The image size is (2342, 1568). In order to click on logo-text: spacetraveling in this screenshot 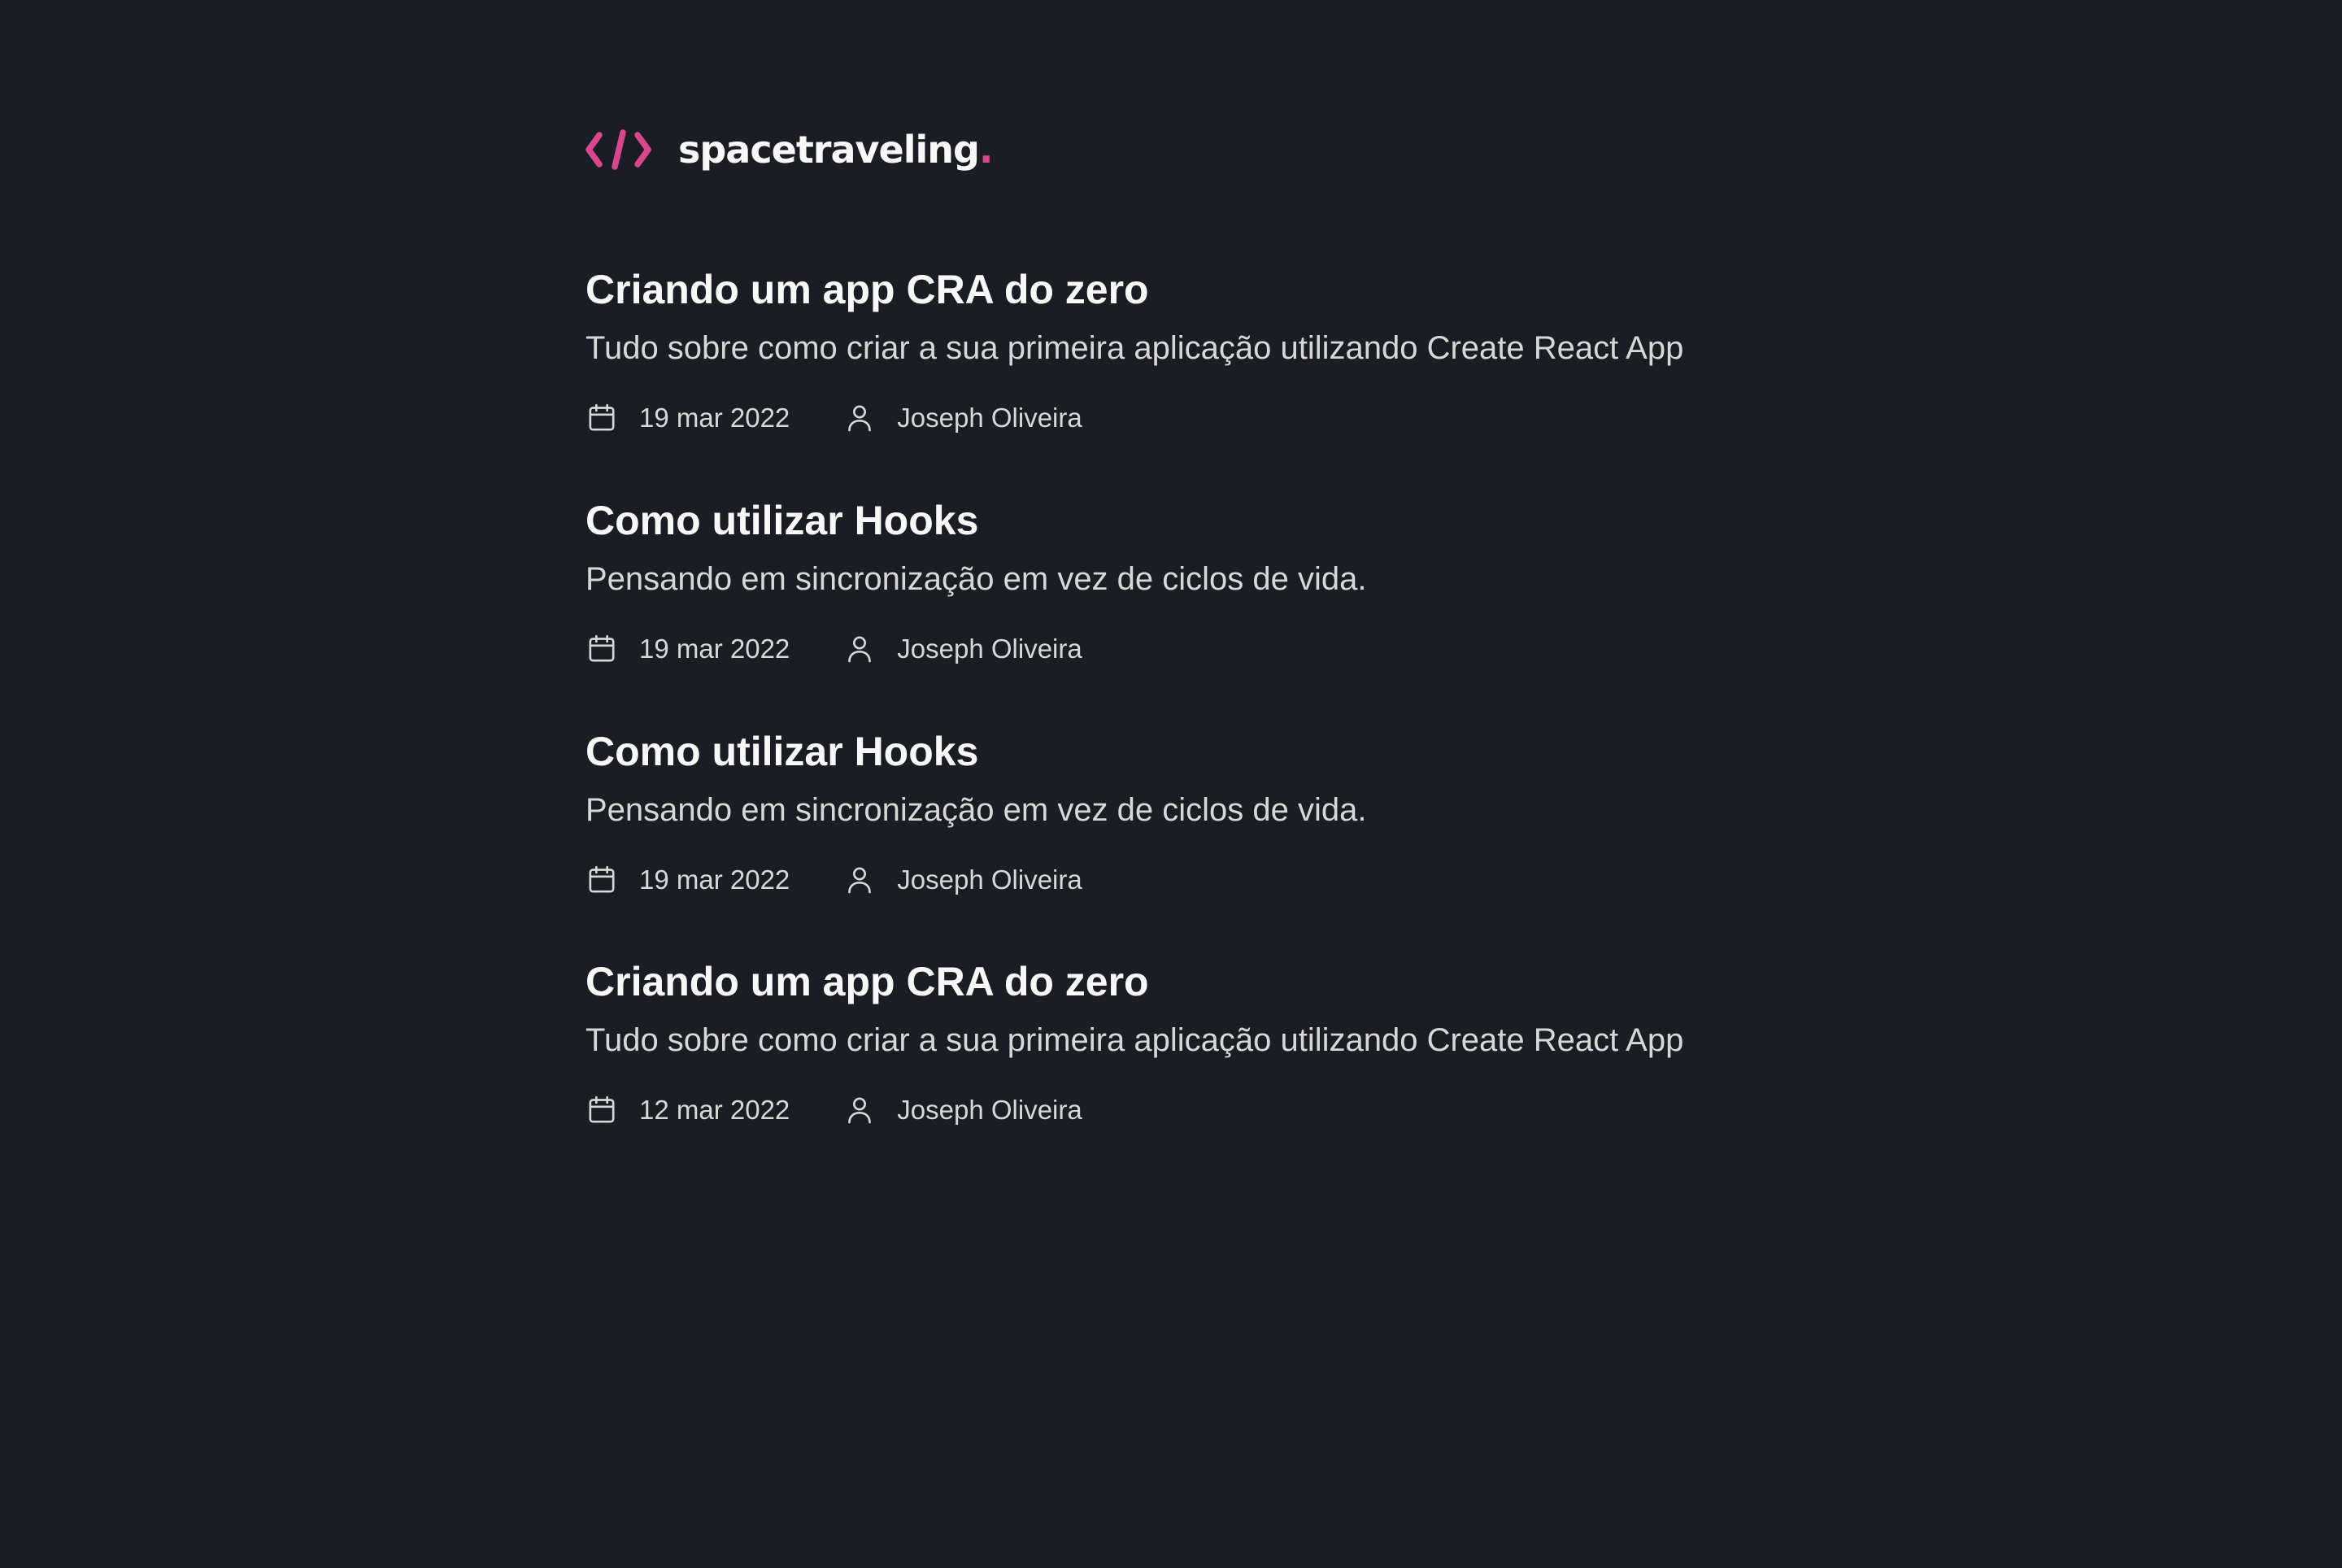, I will do `click(829, 150)`.